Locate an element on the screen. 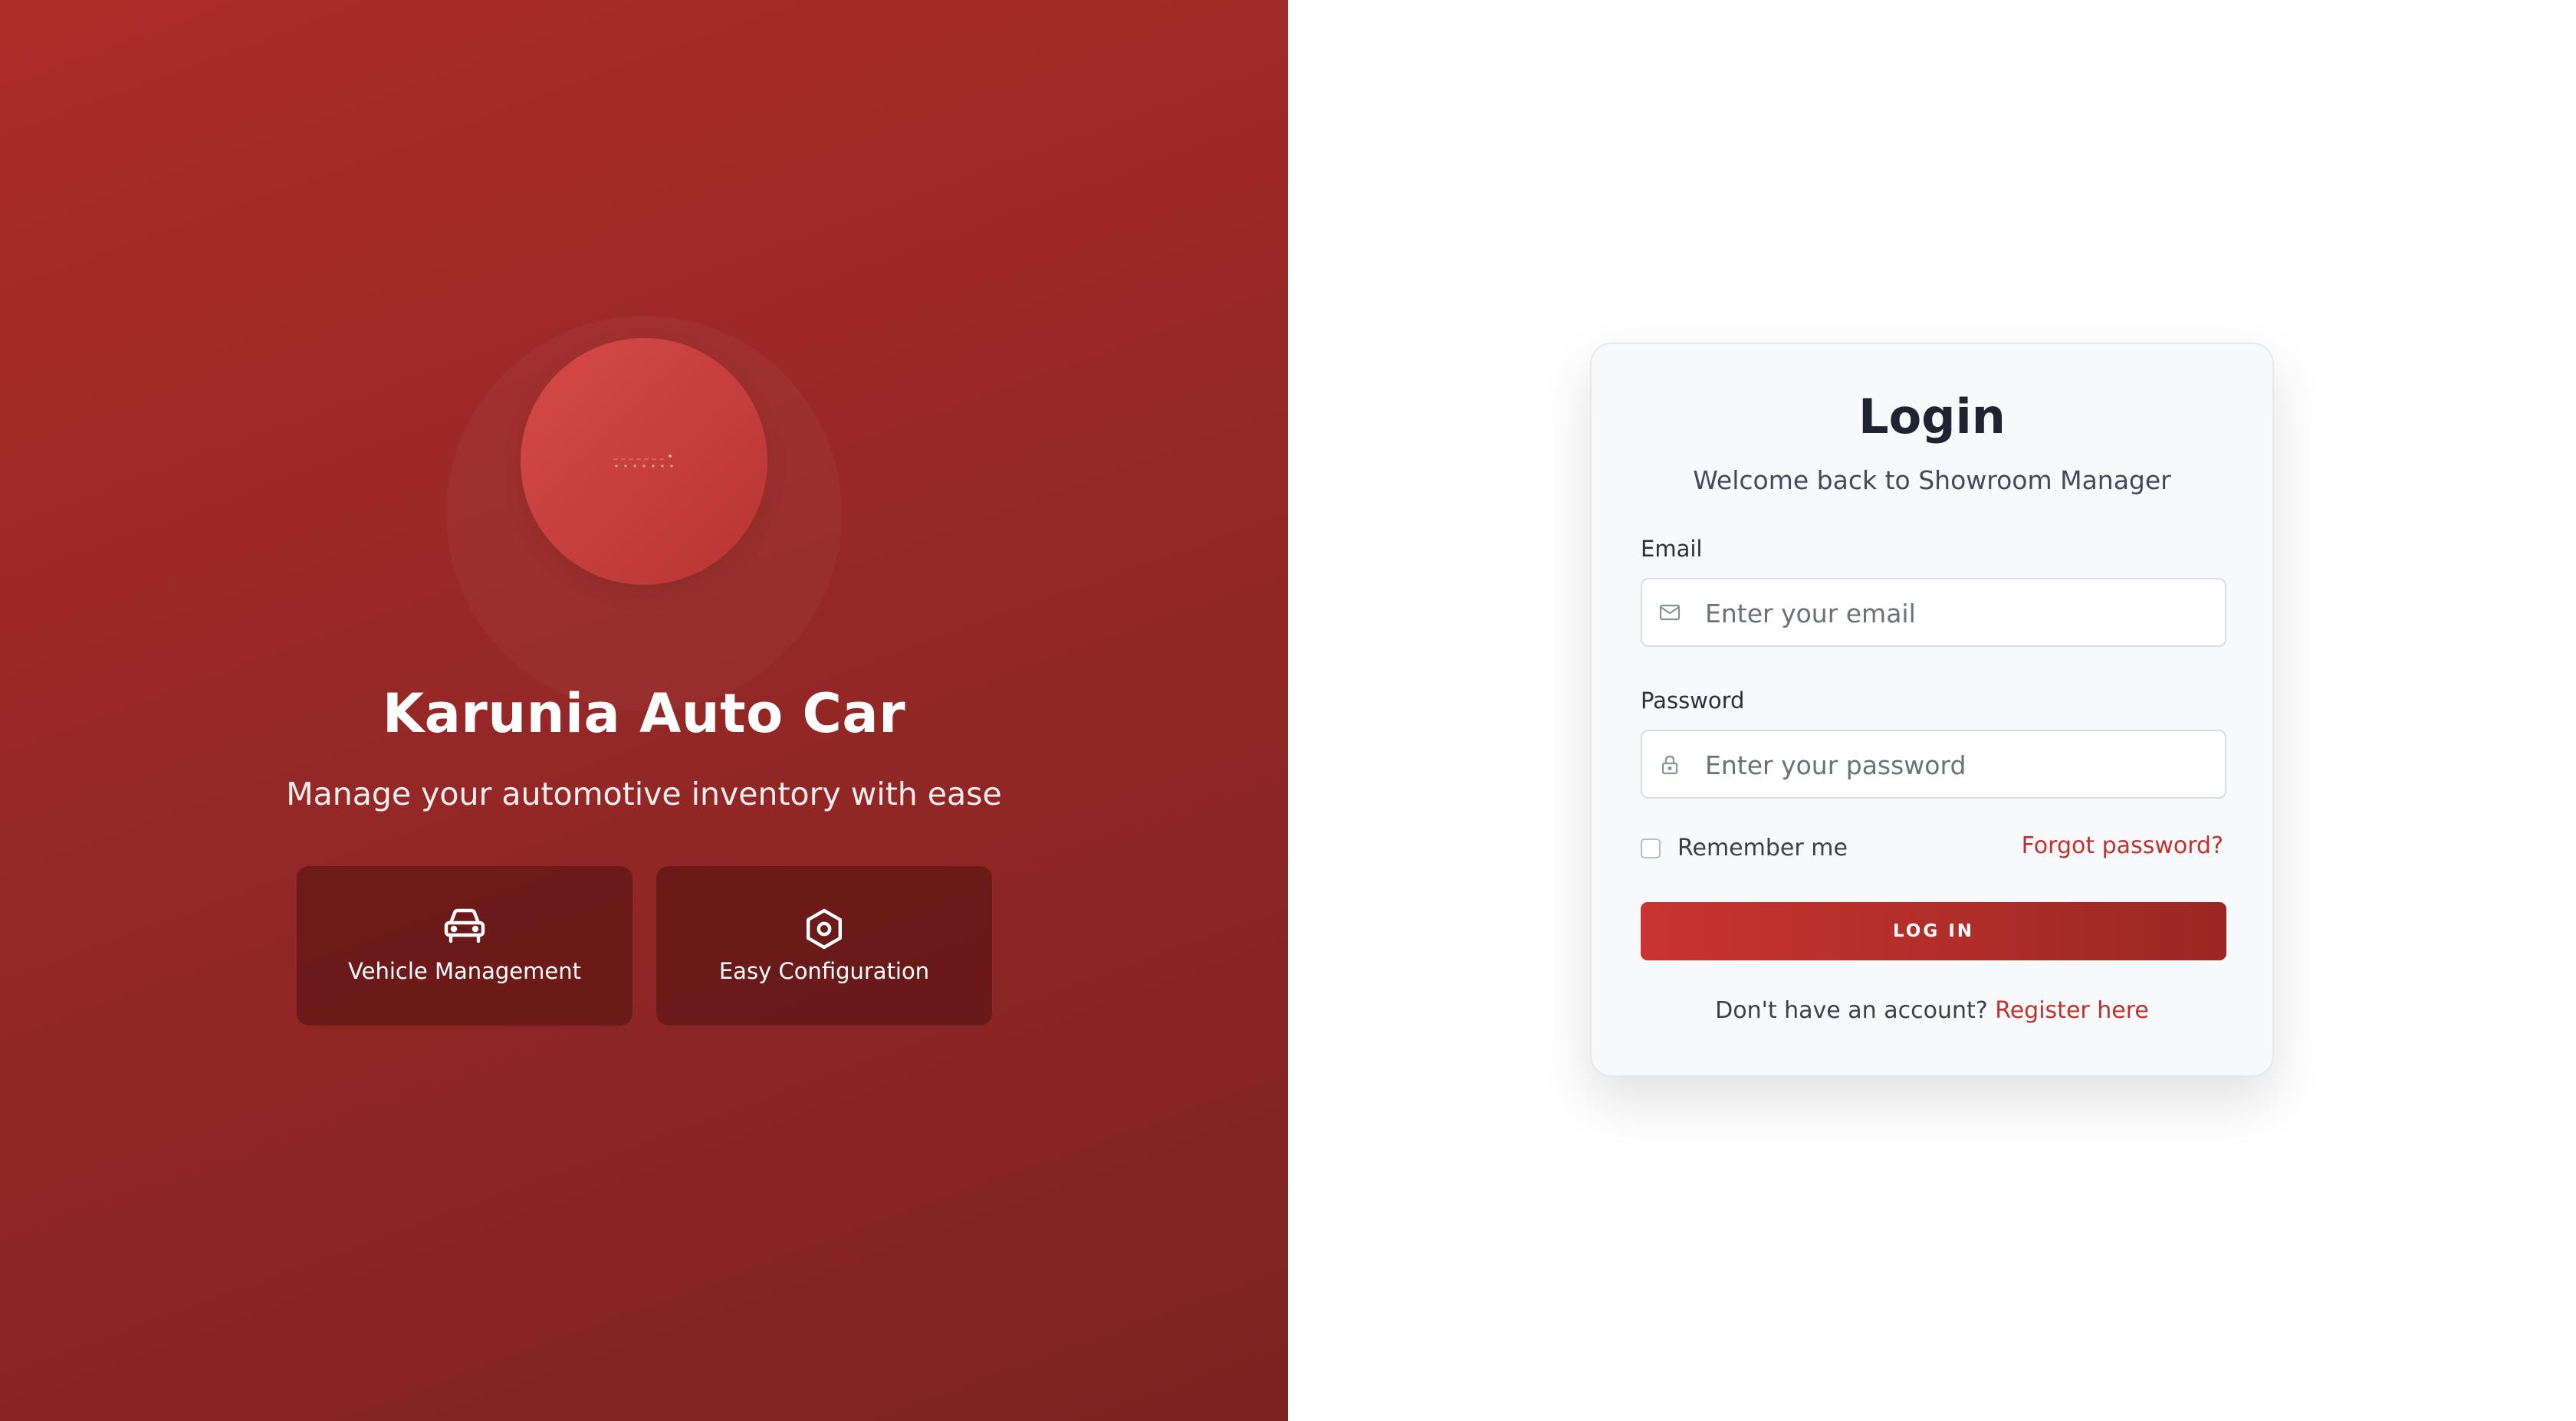 Image resolution: width=2576 pixels, height=1421 pixels. feature-card-vehicle-management: Vehicle Management is located at coordinates (465, 946).